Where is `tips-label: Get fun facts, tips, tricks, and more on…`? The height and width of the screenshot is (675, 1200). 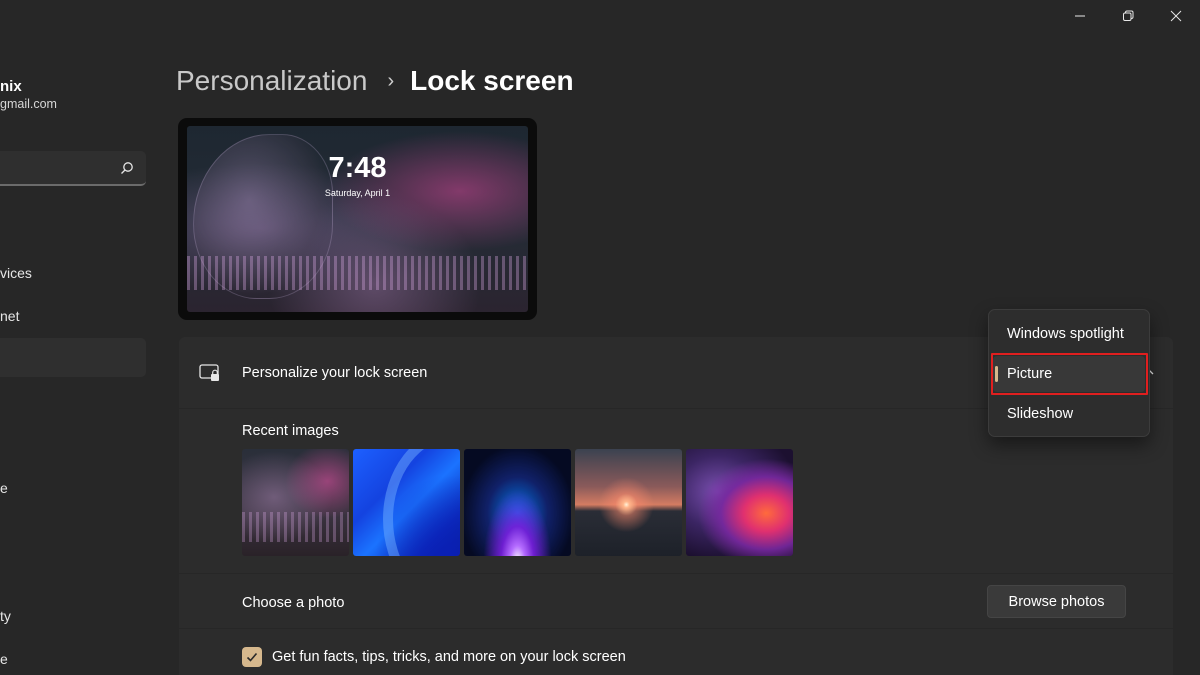 tips-label: Get fun facts, tips, tricks, and more on… is located at coordinates (449, 657).